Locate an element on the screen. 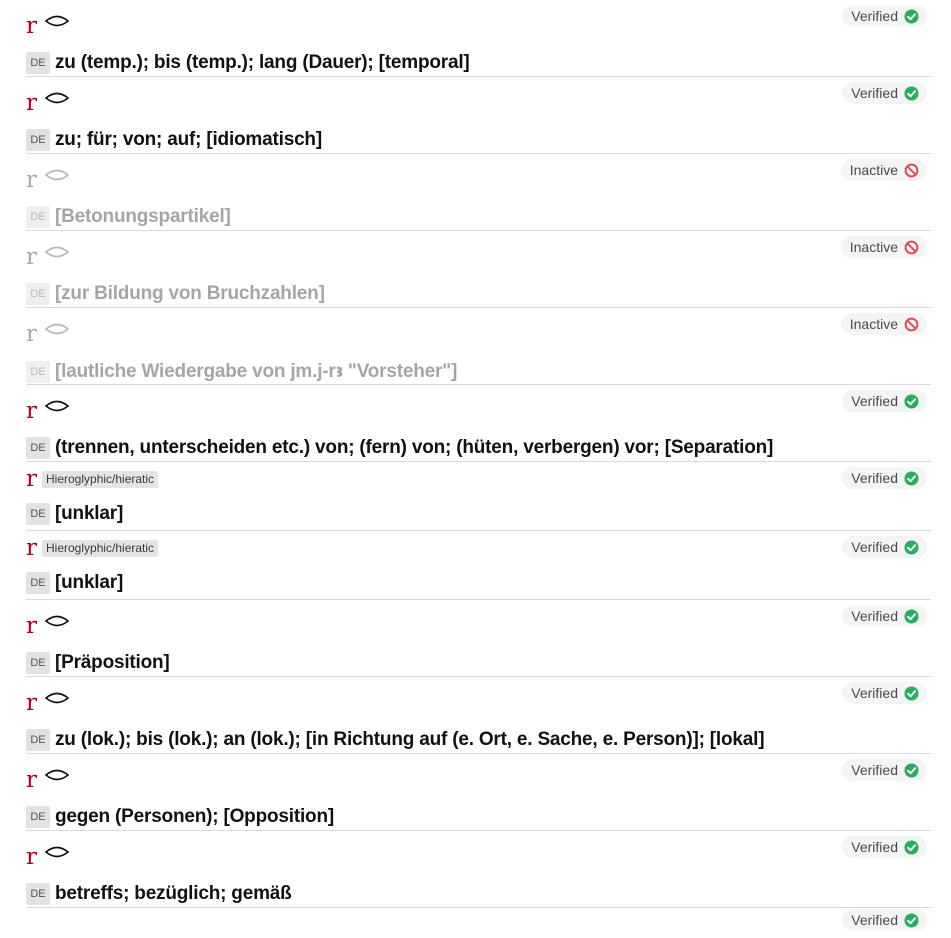  translation-text: zu; für; von; auf; [idiomatisch] is located at coordinates (188, 139).